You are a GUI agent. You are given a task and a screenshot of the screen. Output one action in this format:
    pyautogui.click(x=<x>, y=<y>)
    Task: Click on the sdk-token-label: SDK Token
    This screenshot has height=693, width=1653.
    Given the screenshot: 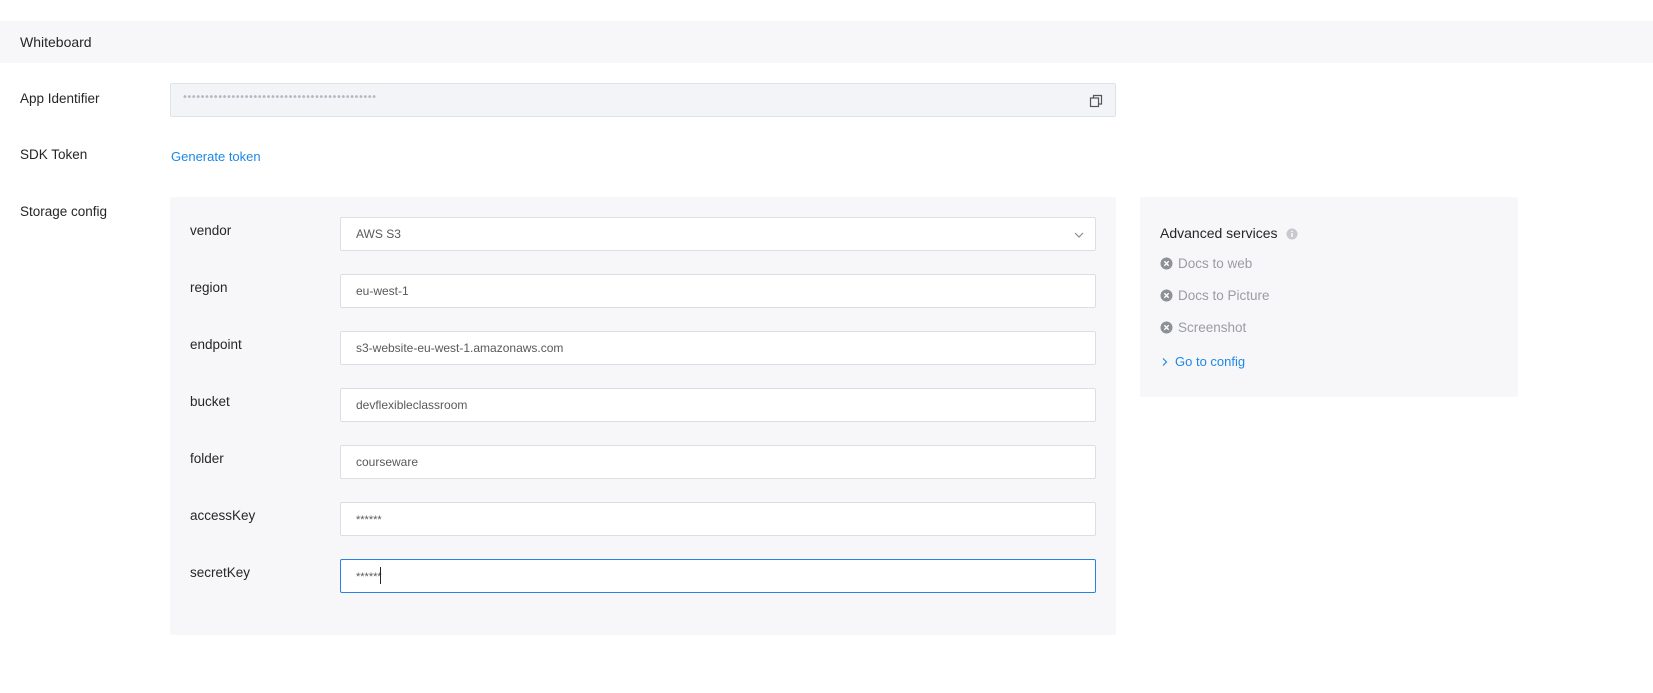 What is the action you would take?
    pyautogui.click(x=54, y=154)
    